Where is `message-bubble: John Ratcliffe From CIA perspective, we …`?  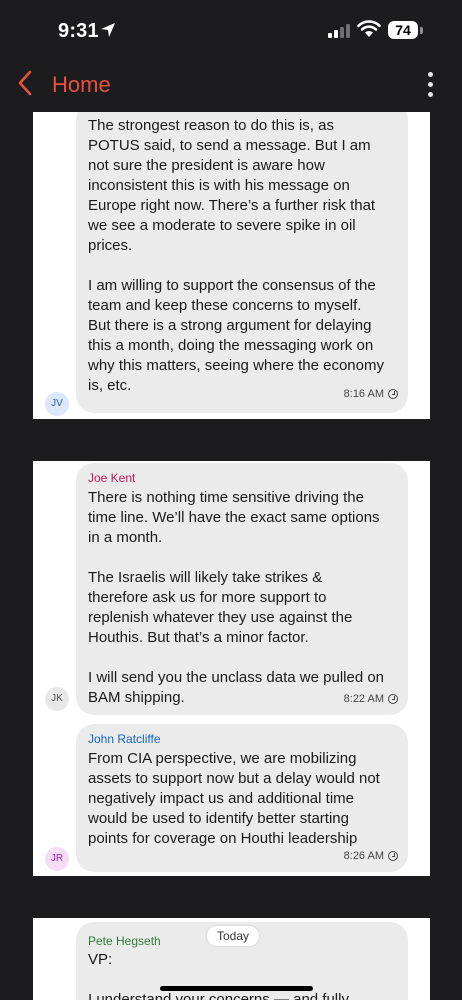 message-bubble: John Ratcliffe From CIA perspective, we … is located at coordinates (242, 798).